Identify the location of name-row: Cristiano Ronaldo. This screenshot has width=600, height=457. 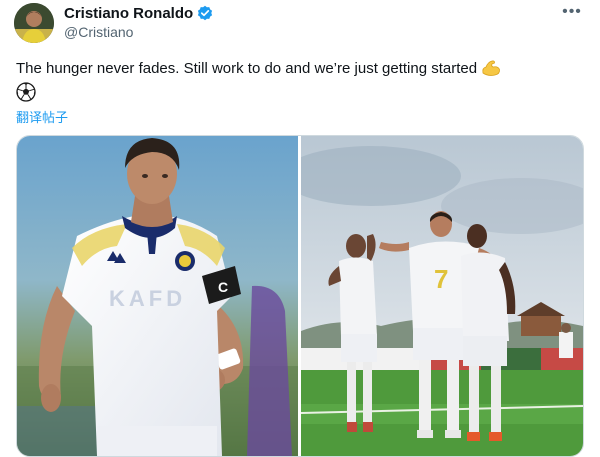
(138, 13).